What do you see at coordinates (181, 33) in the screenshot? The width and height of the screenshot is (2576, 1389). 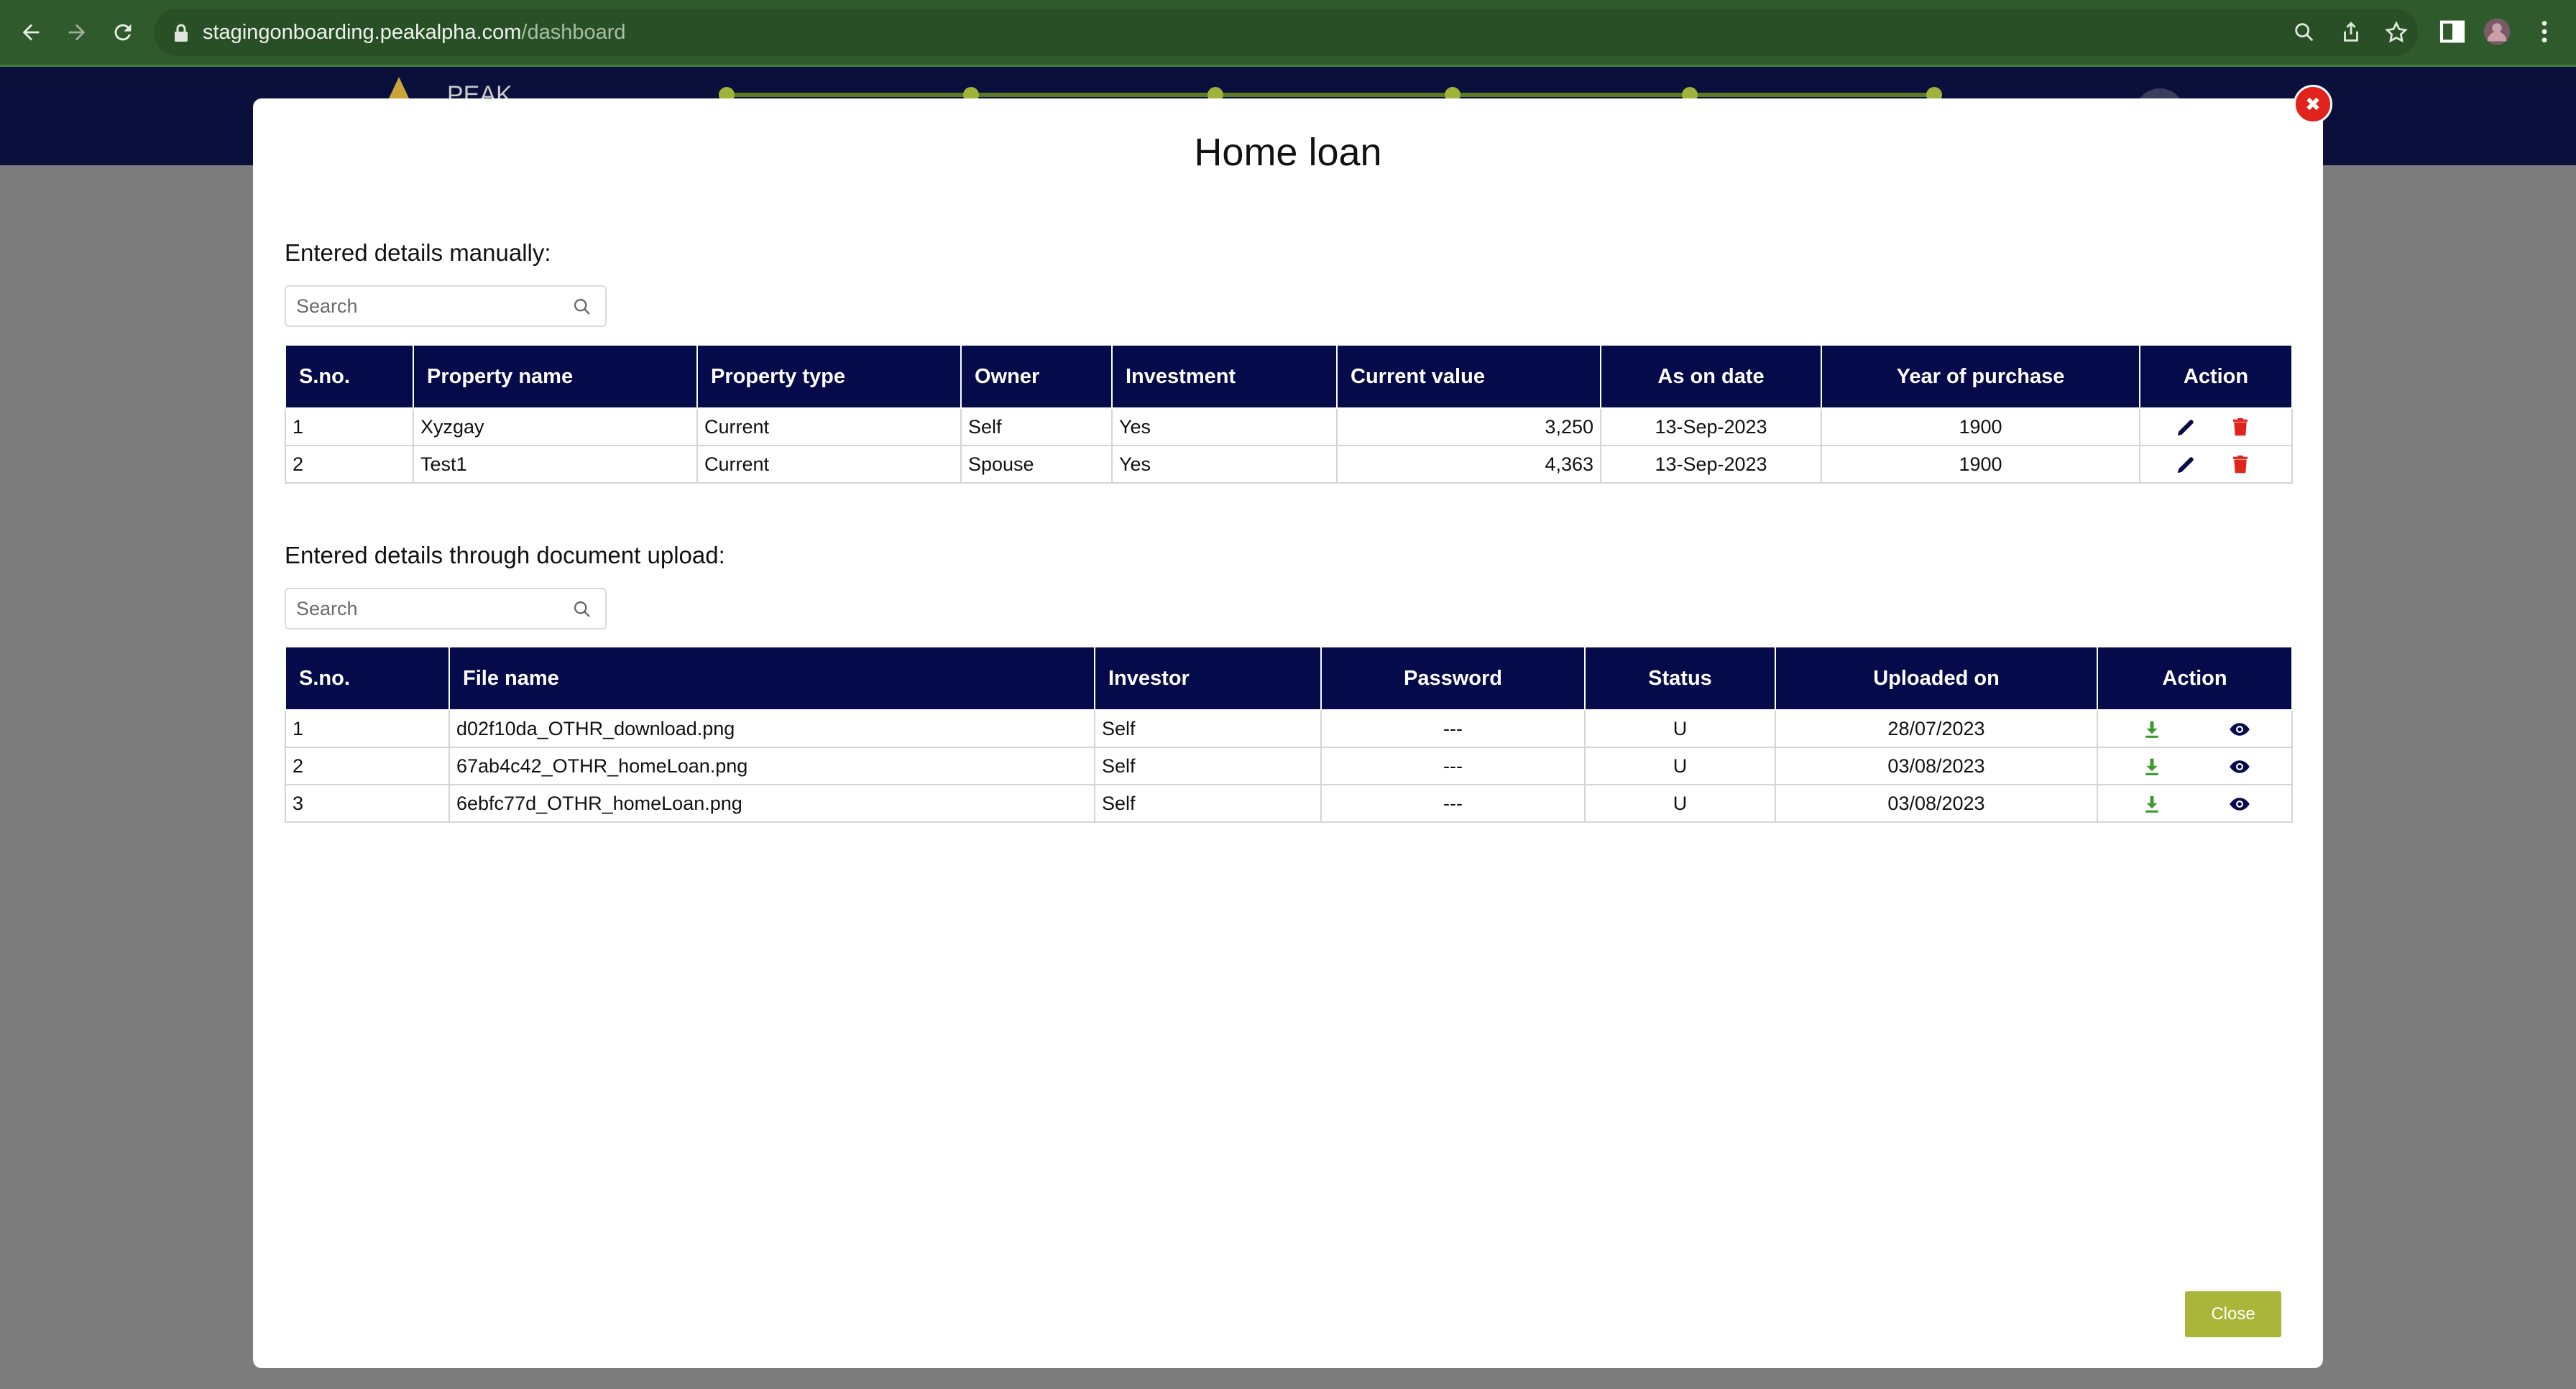 I see `lock-icon` at bounding box center [181, 33].